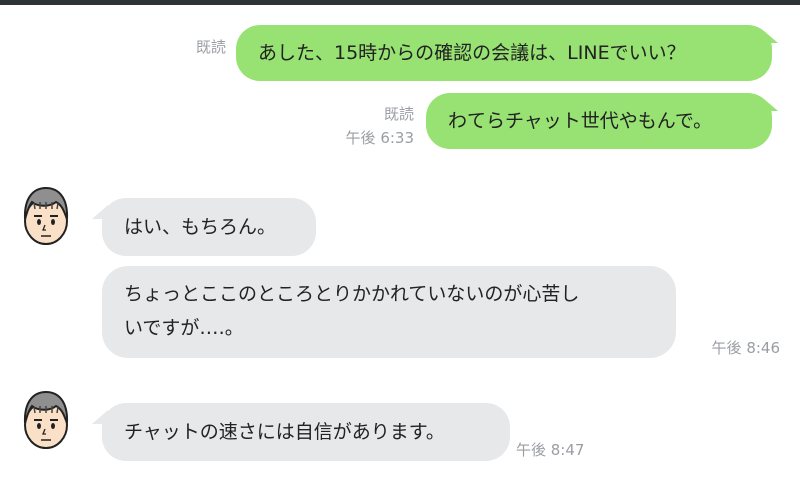  What do you see at coordinates (284, 432) in the screenshot?
I see `message-text: チャットの速さには自信があります。` at bounding box center [284, 432].